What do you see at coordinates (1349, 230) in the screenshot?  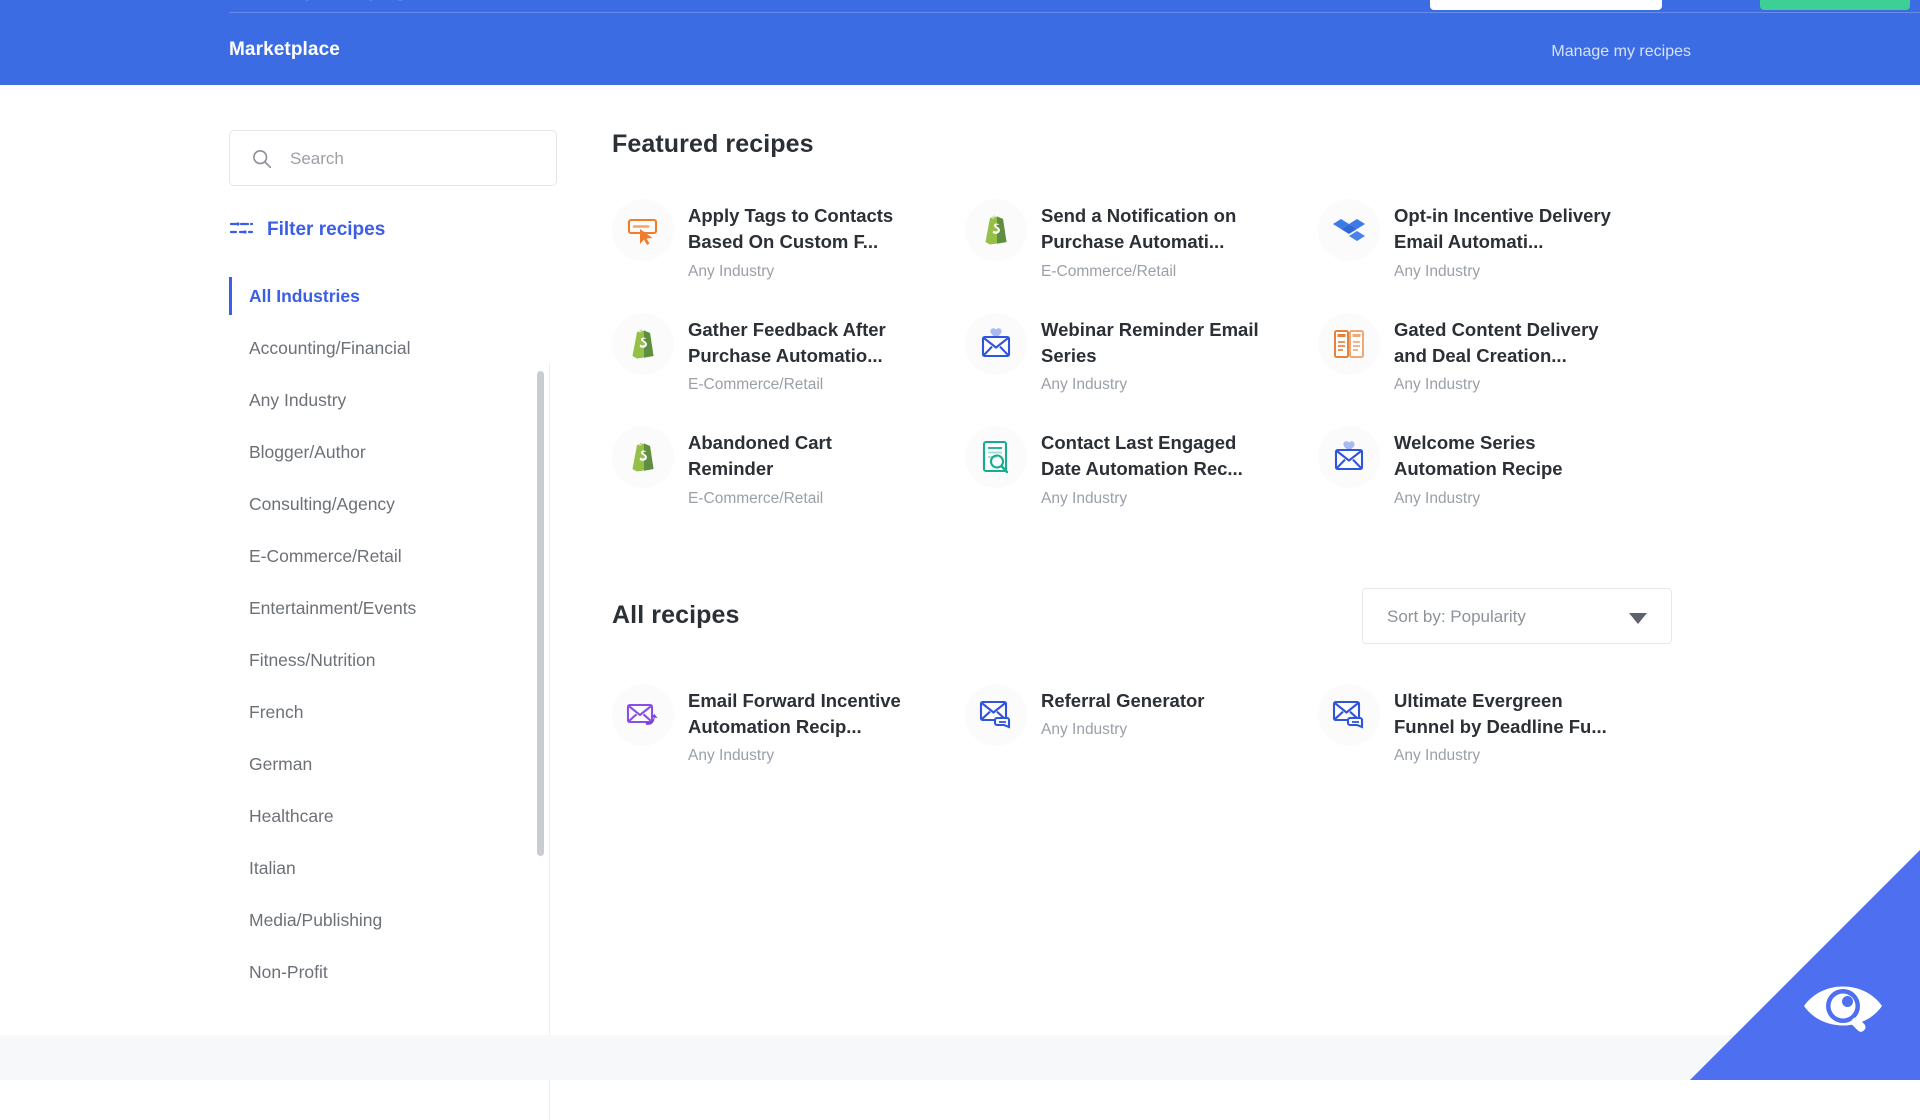 I see `dropbox-icon` at bounding box center [1349, 230].